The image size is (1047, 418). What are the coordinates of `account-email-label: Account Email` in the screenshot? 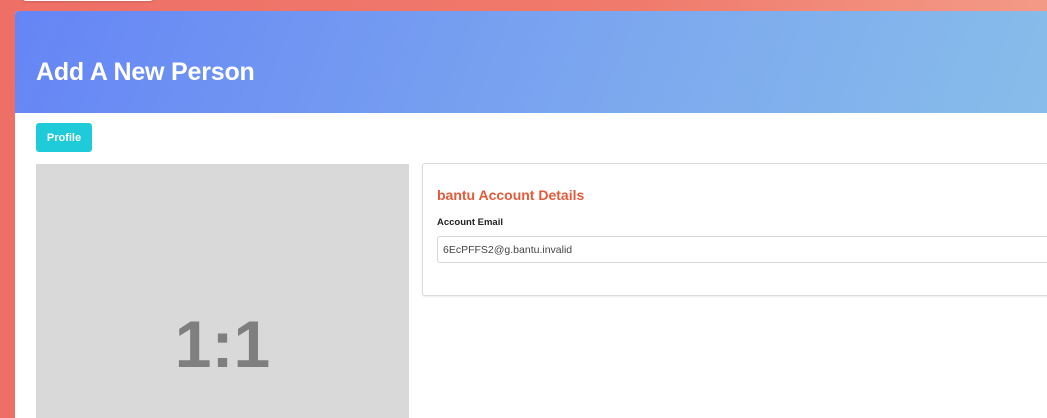 It's located at (470, 222).